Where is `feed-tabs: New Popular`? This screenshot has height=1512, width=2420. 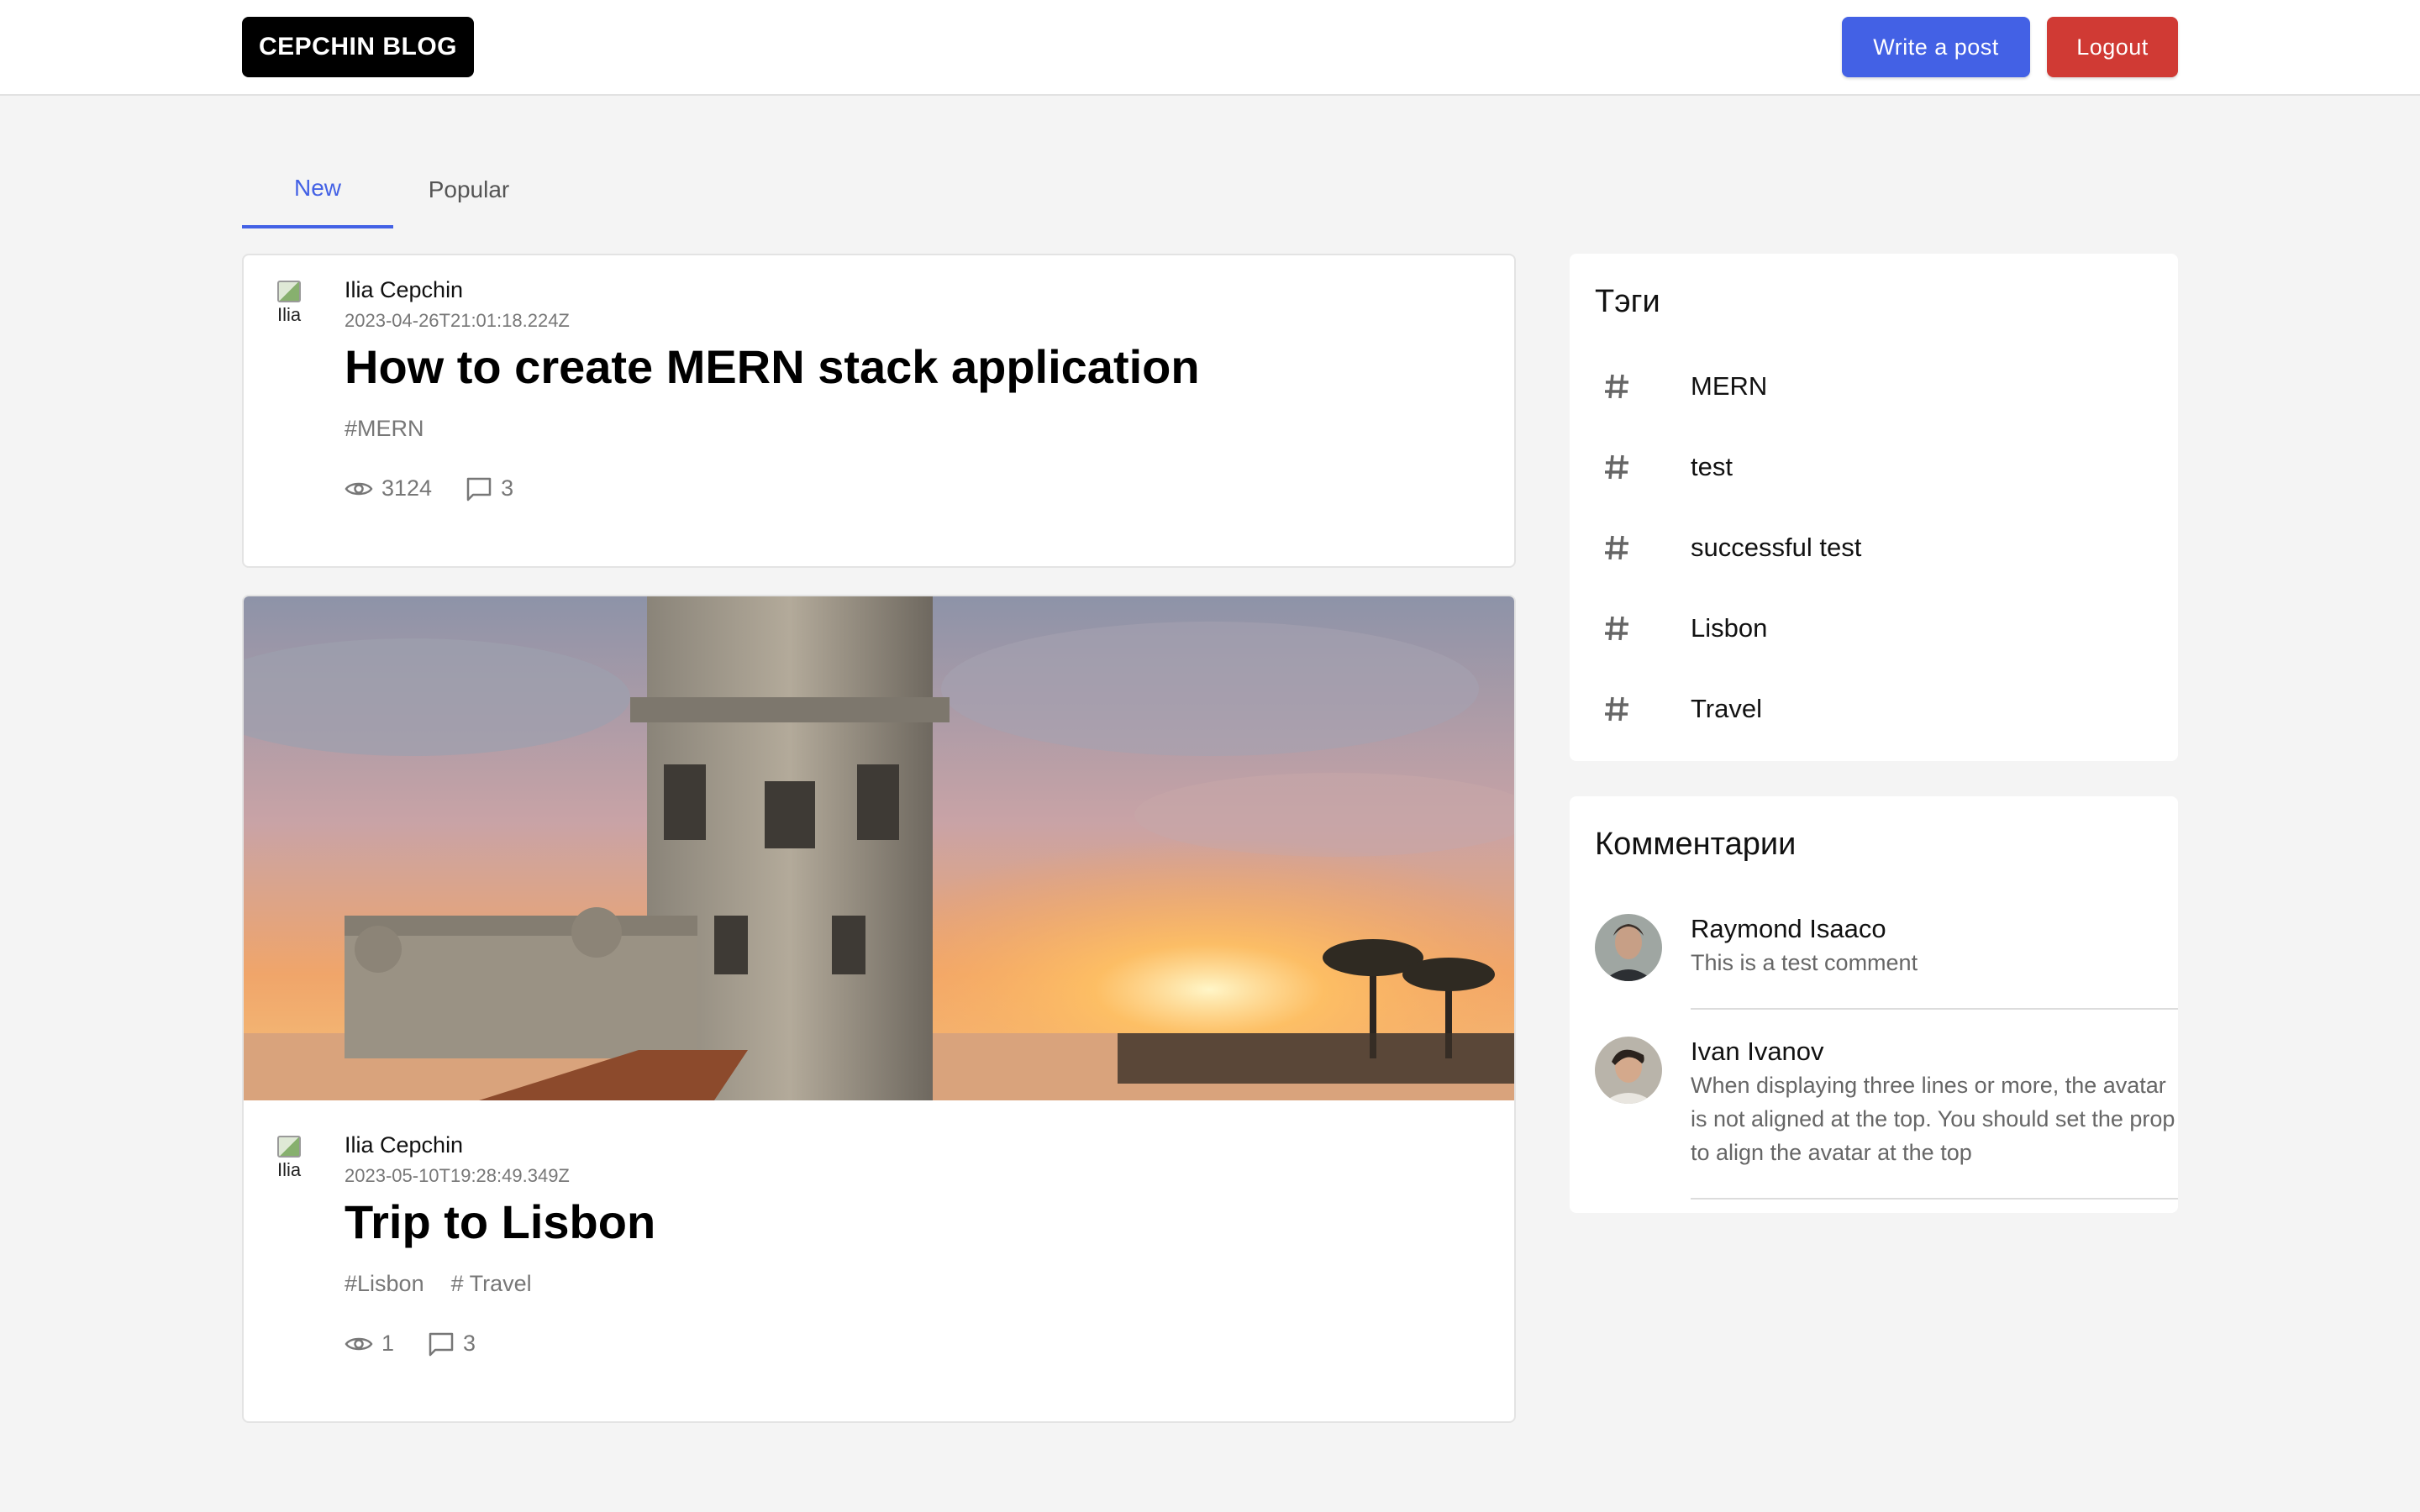
feed-tabs: New Popular is located at coordinates (393, 189).